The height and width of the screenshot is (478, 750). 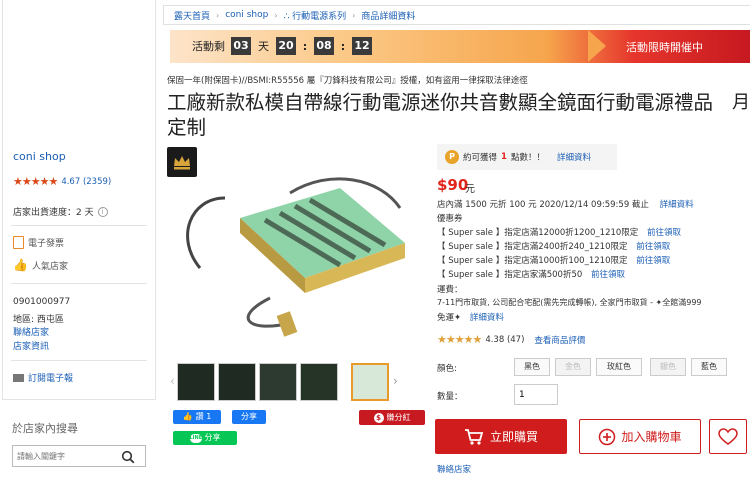 I want to click on plus-circle-icon, so click(x=607, y=436).